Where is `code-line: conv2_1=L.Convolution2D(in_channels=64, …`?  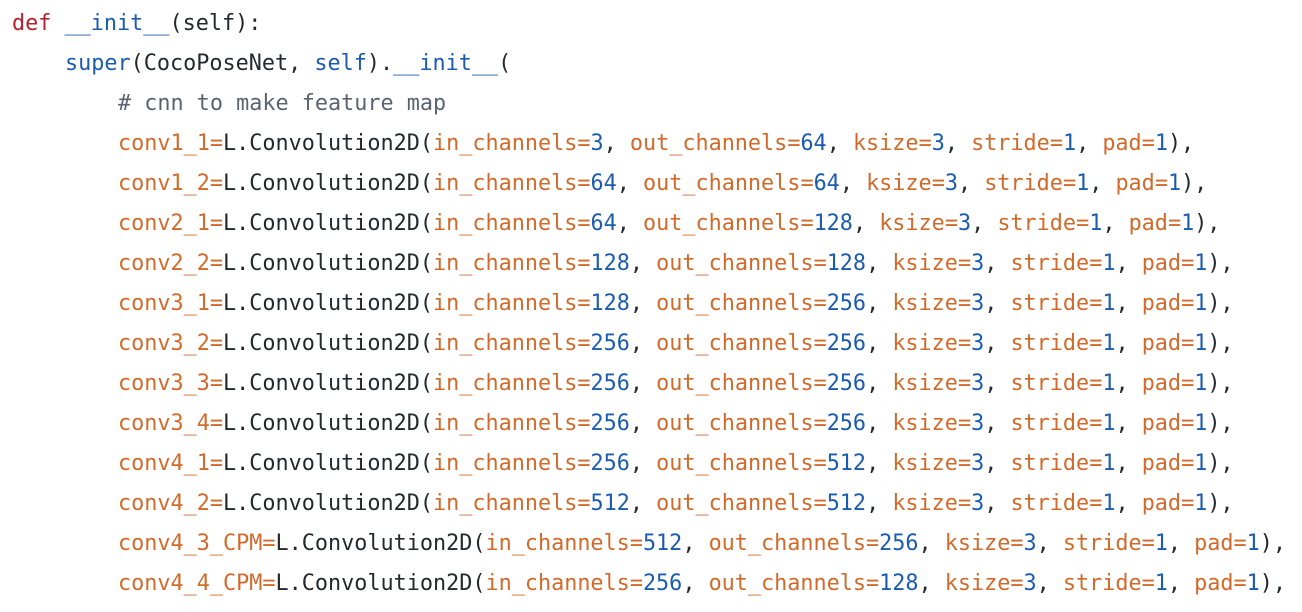 code-line: conv2_1=L.Convolution2D(in_channels=64, … is located at coordinates (669, 224).